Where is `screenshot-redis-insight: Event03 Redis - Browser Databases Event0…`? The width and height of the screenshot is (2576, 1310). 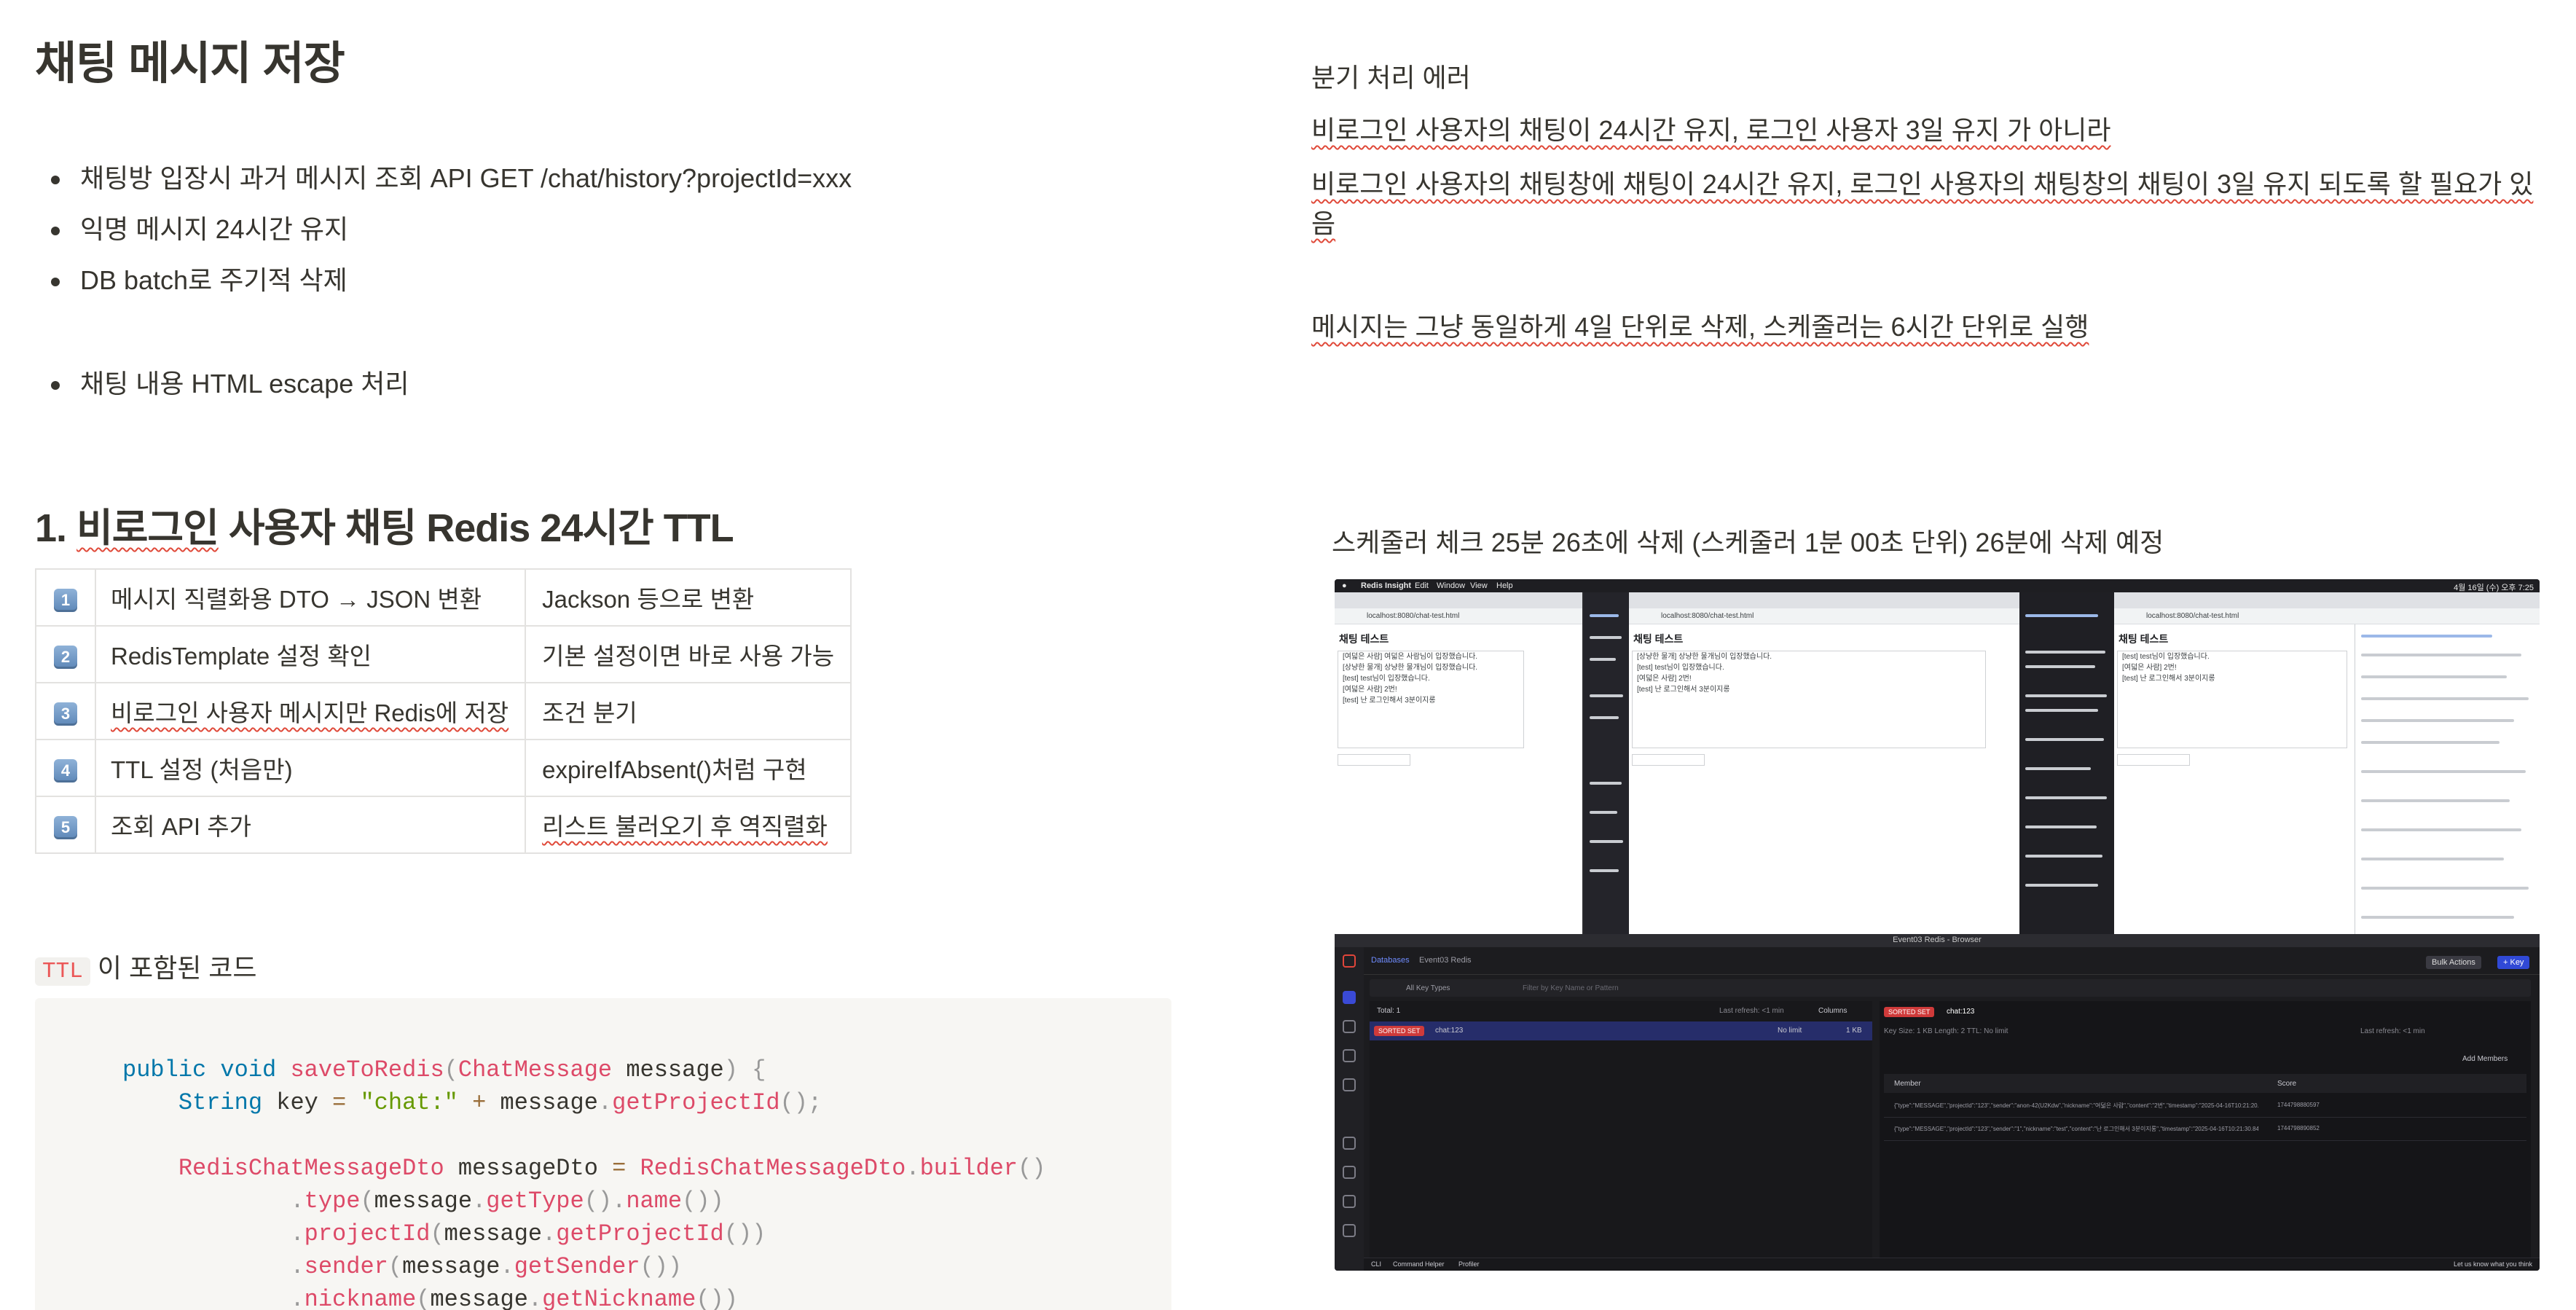
screenshot-redis-insight: Event03 Redis - Browser Databases Event0… is located at coordinates (1937, 1102).